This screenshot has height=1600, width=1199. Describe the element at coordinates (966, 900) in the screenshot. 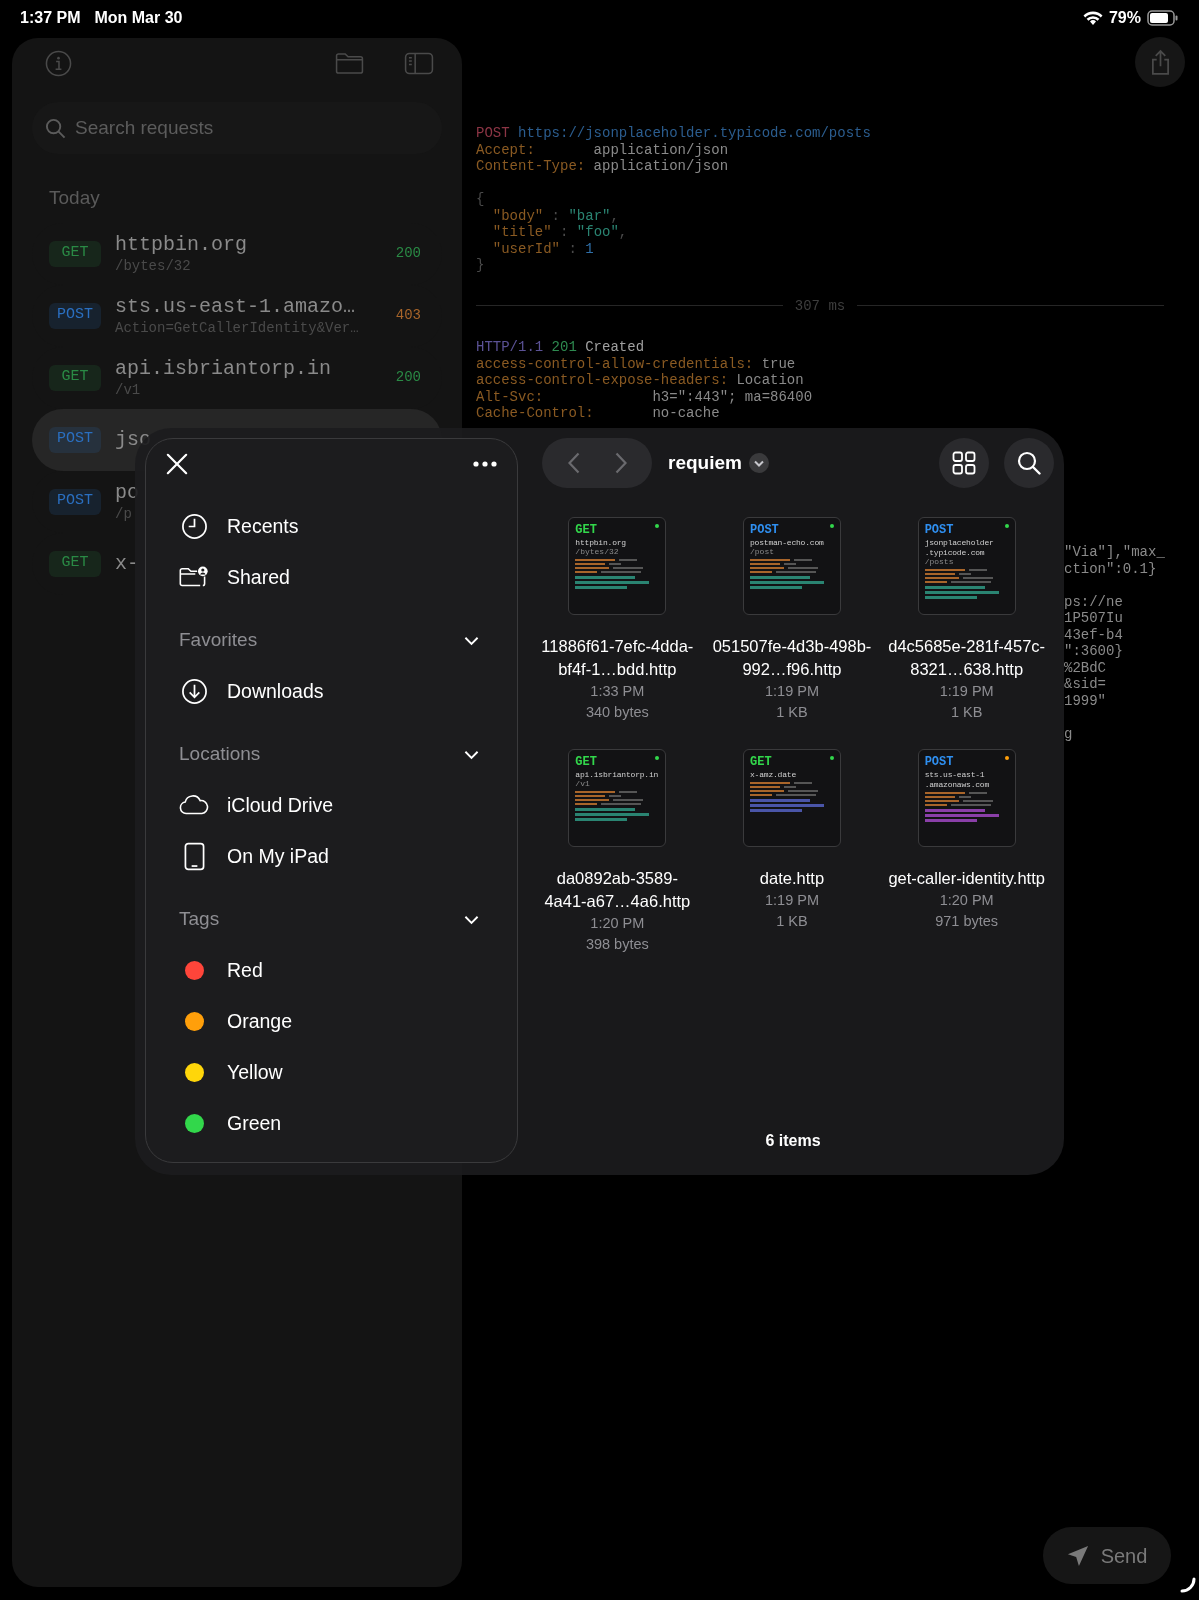

I see `file-time: 1:20 PM` at that location.